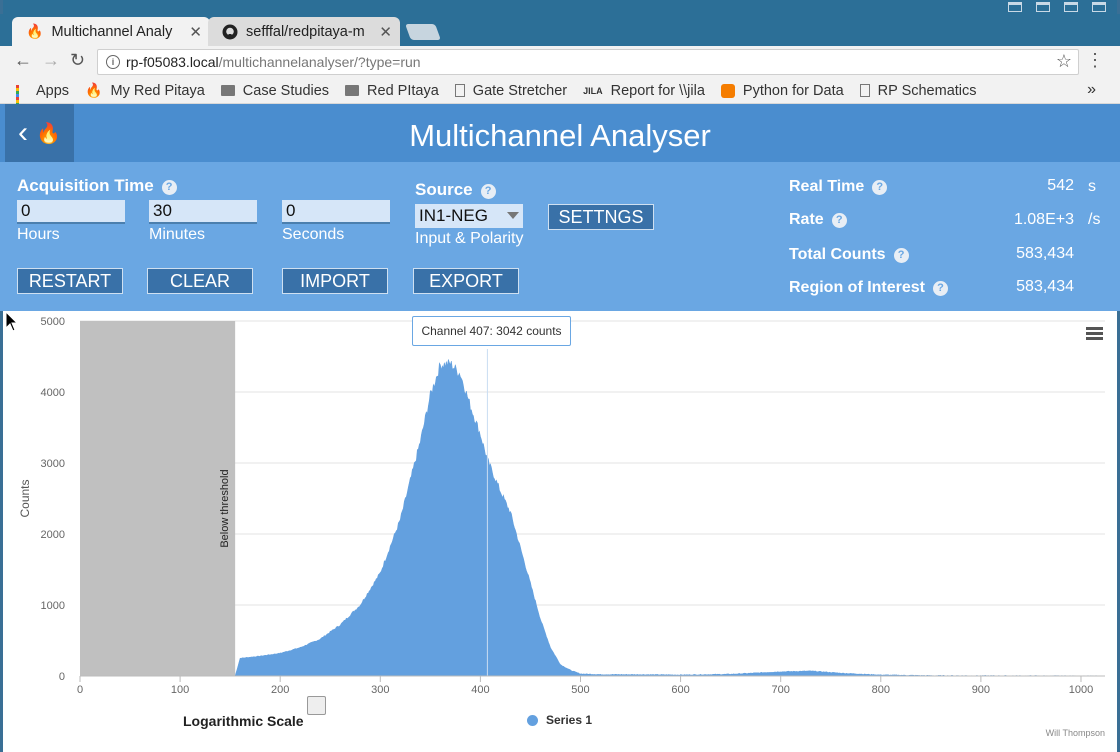  What do you see at coordinates (559, 720) in the screenshot?
I see `chart-legend: Series 1` at bounding box center [559, 720].